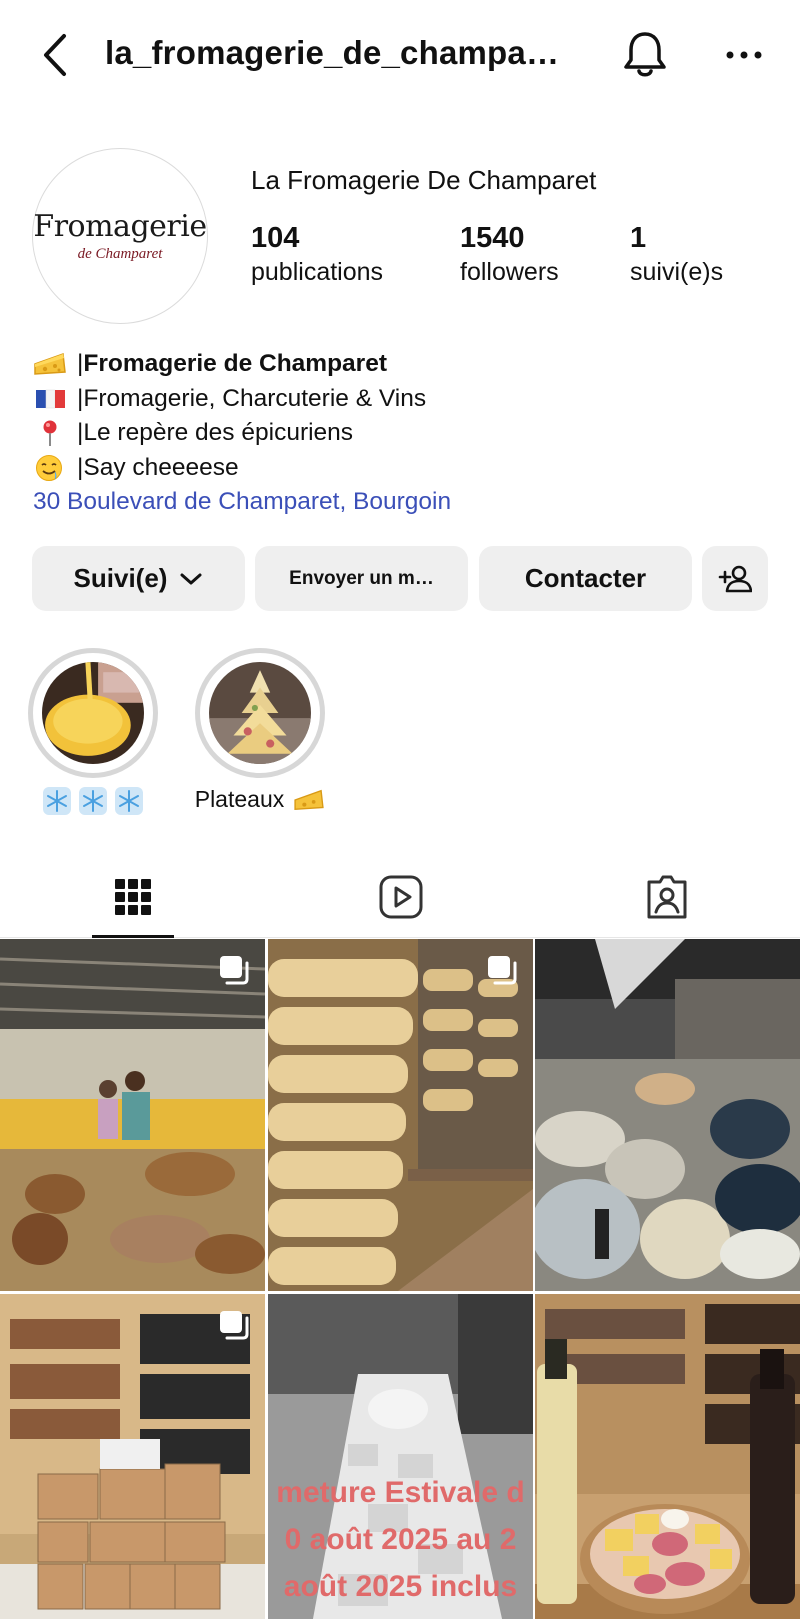 The image size is (800, 1619). Describe the element at coordinates (492, 238) in the screenshot. I see `followers-count: 1540` at that location.